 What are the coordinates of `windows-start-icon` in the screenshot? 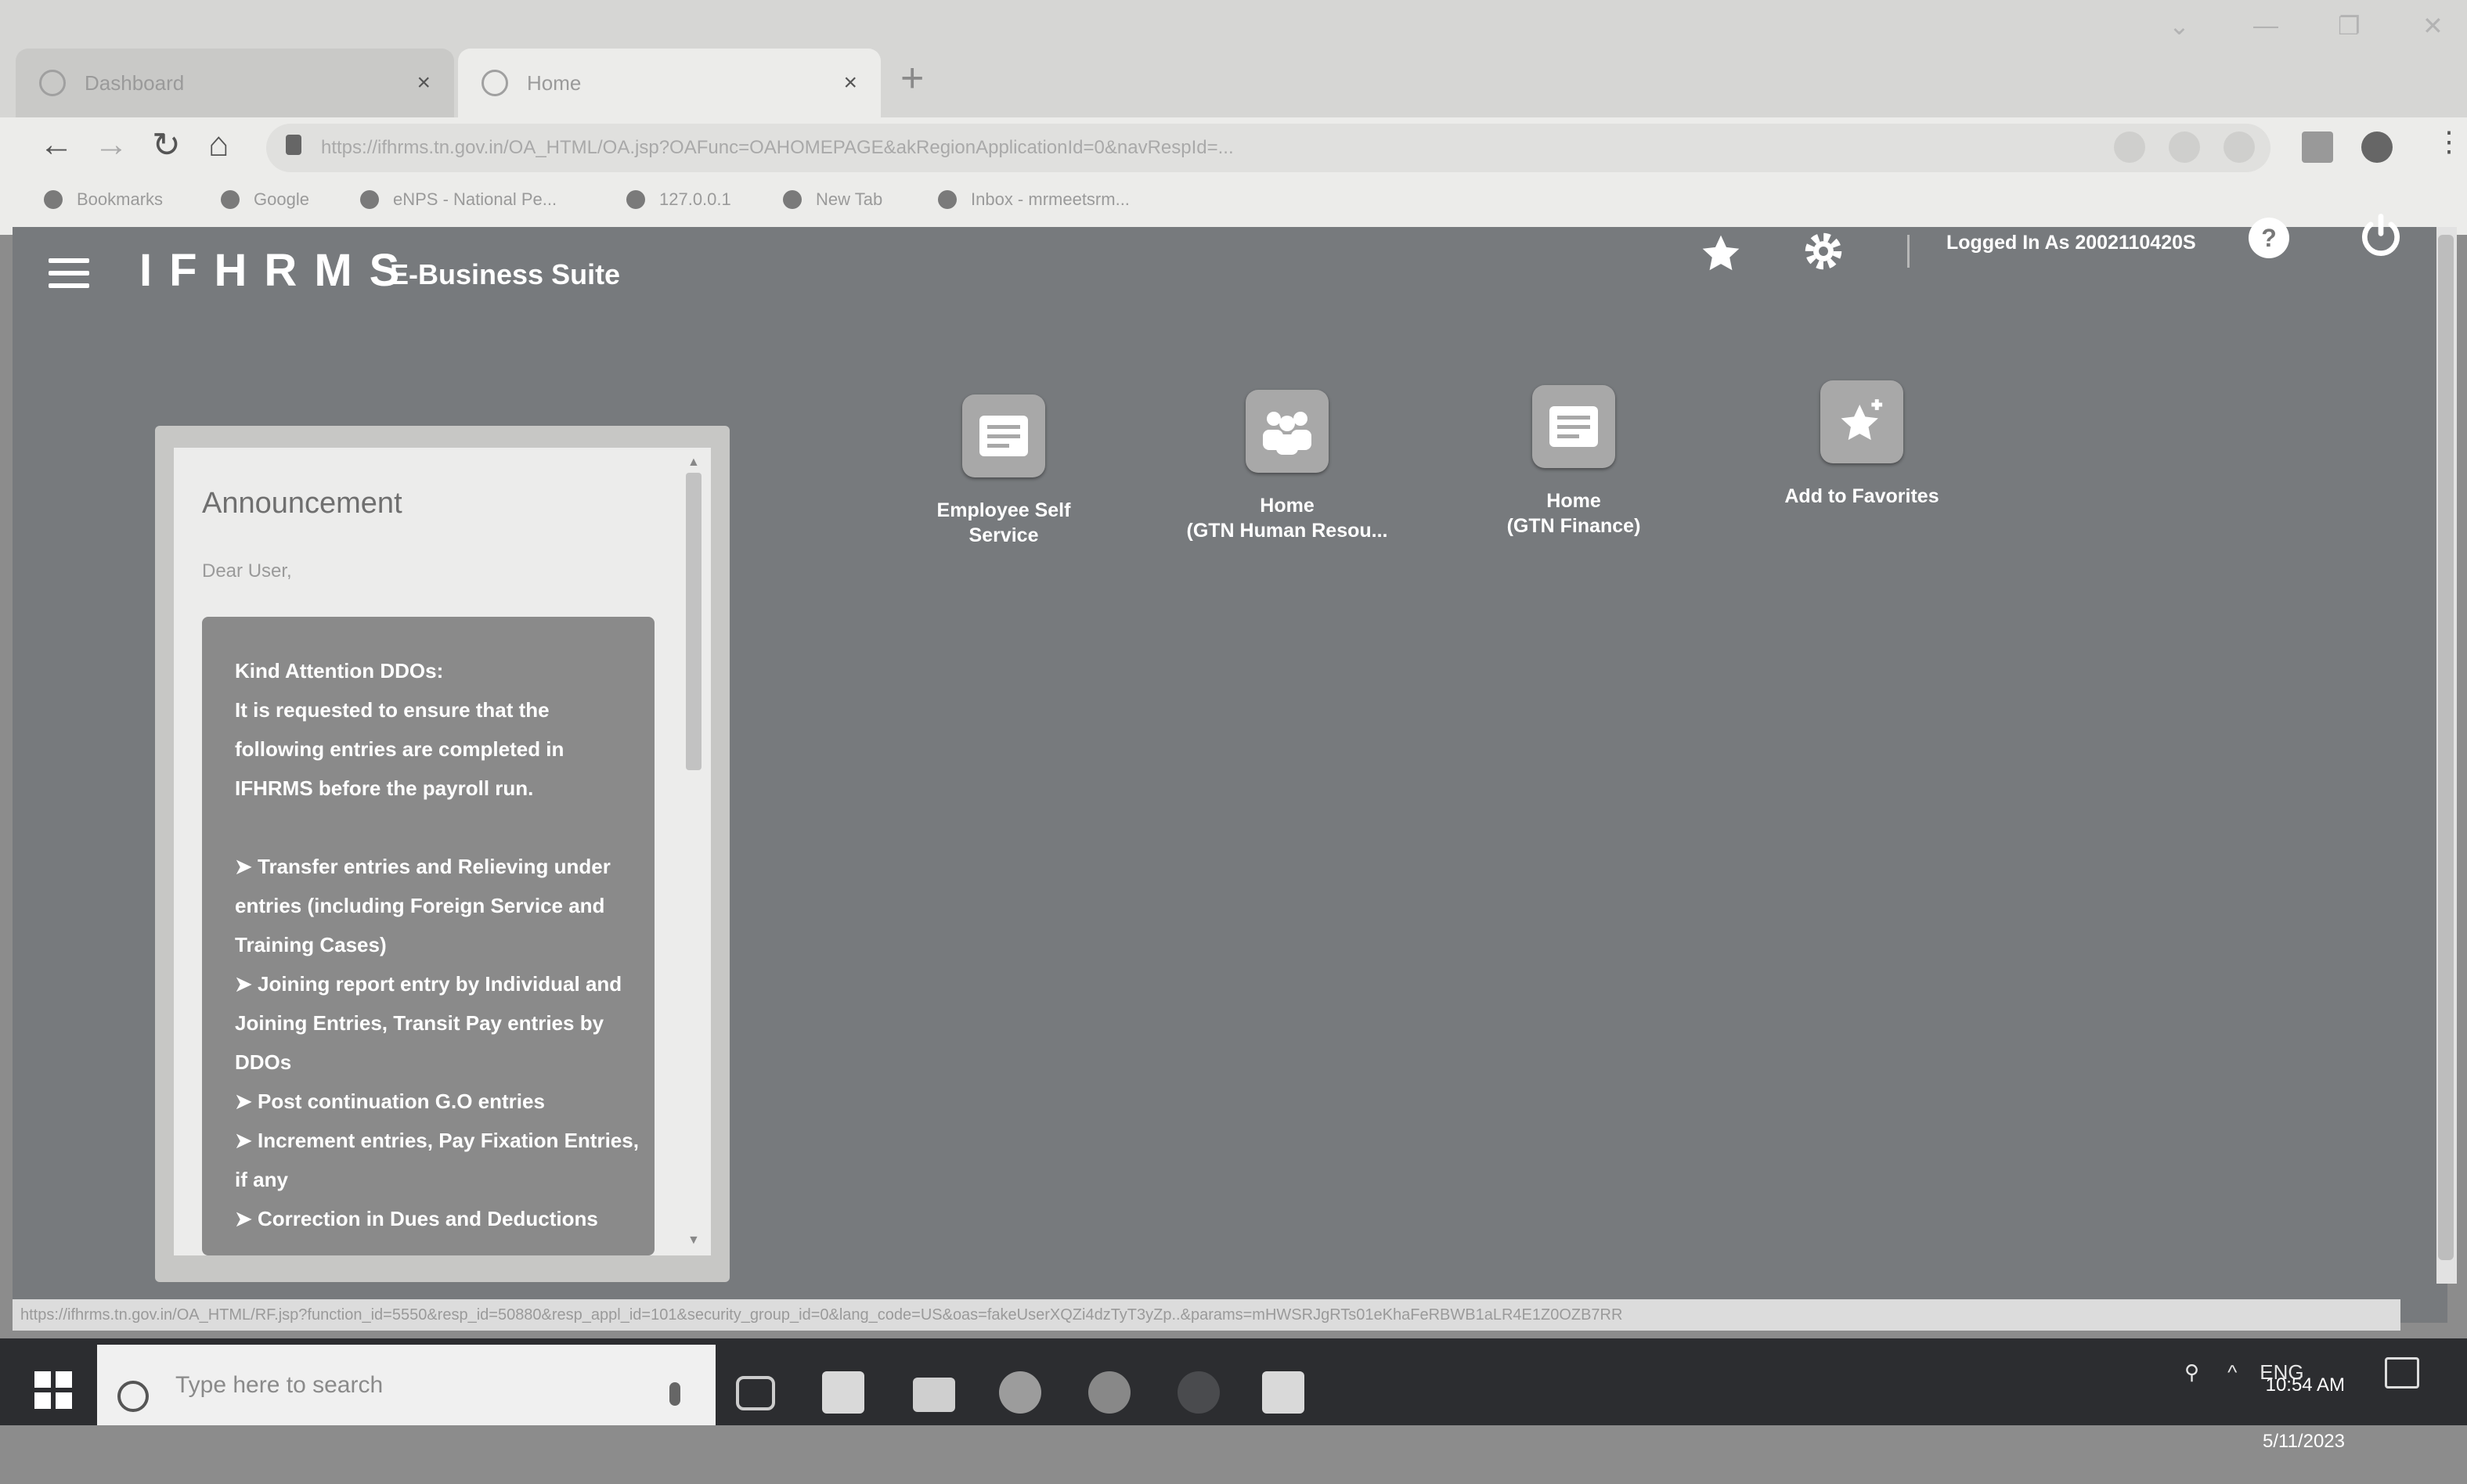 It's located at (53, 1390).